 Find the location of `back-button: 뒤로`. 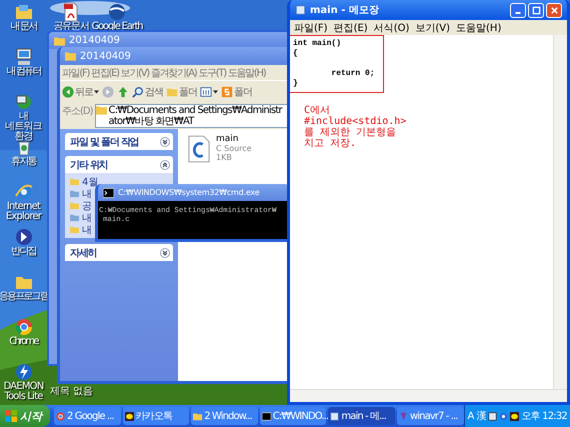

back-button: 뒤로 is located at coordinates (80, 92).